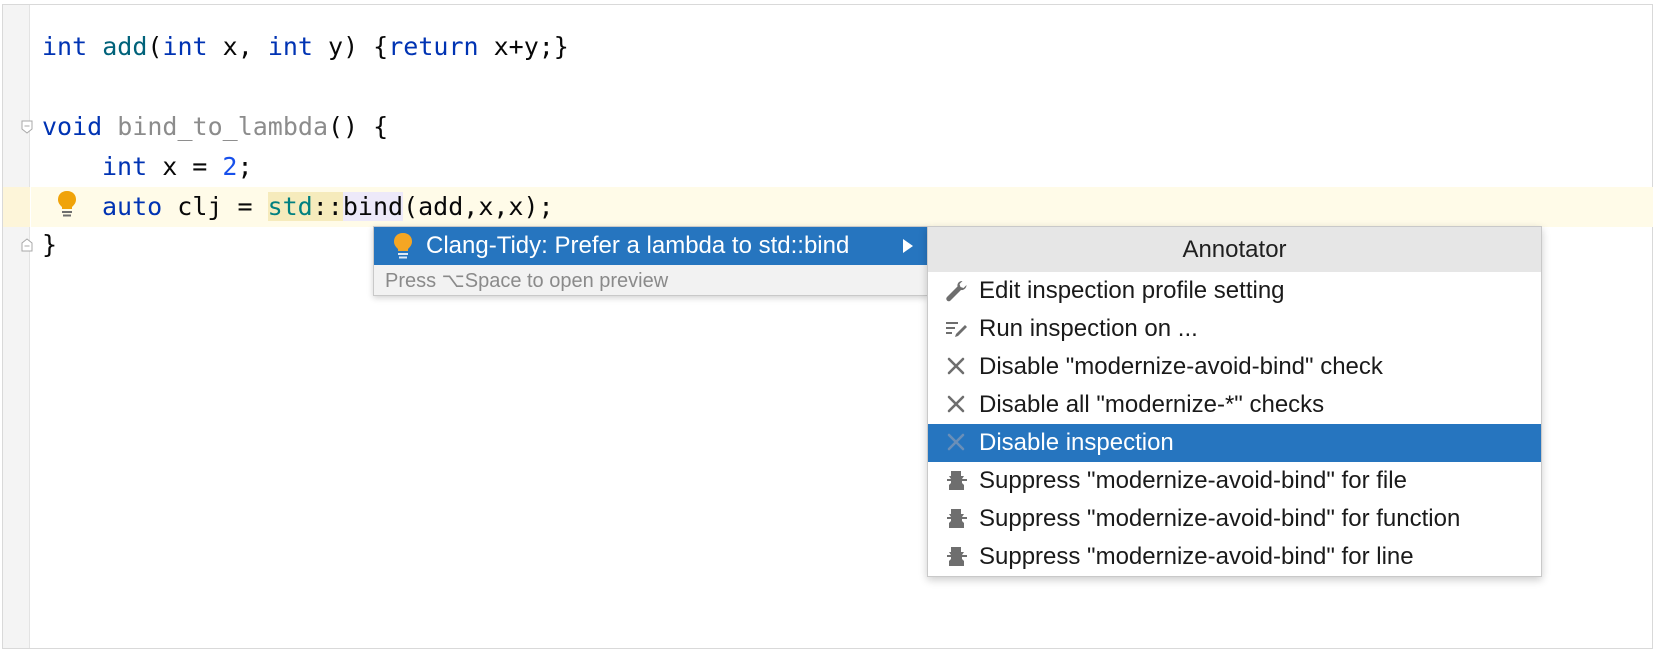  What do you see at coordinates (1234, 249) in the screenshot?
I see `submenu-header: Annotator` at bounding box center [1234, 249].